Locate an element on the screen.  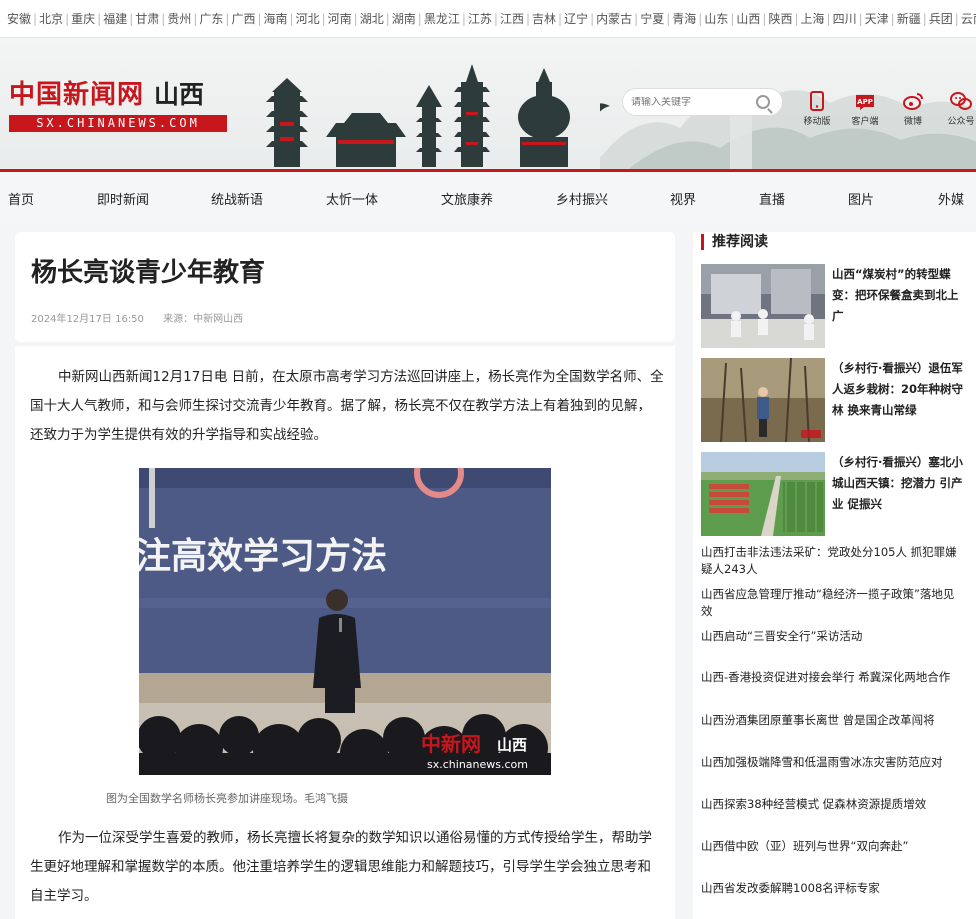
province-link: 山西 is located at coordinates (748, 18).